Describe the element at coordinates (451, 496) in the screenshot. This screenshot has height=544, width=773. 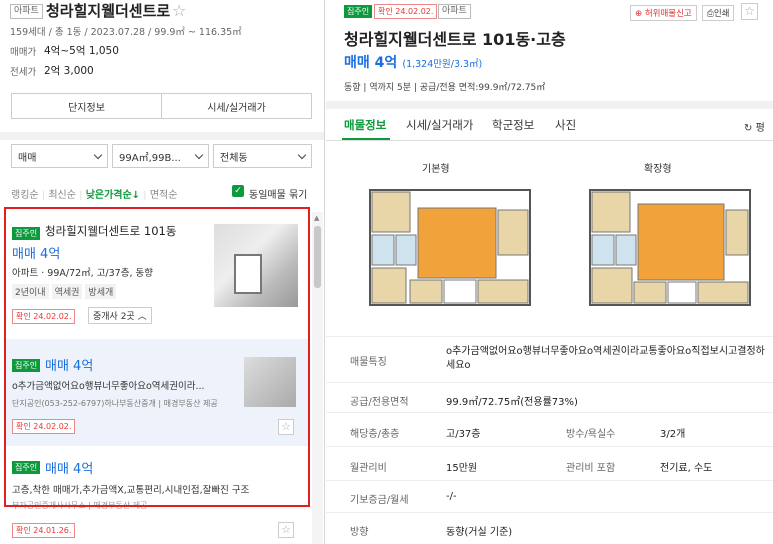
I see `row-value: -/-` at that location.